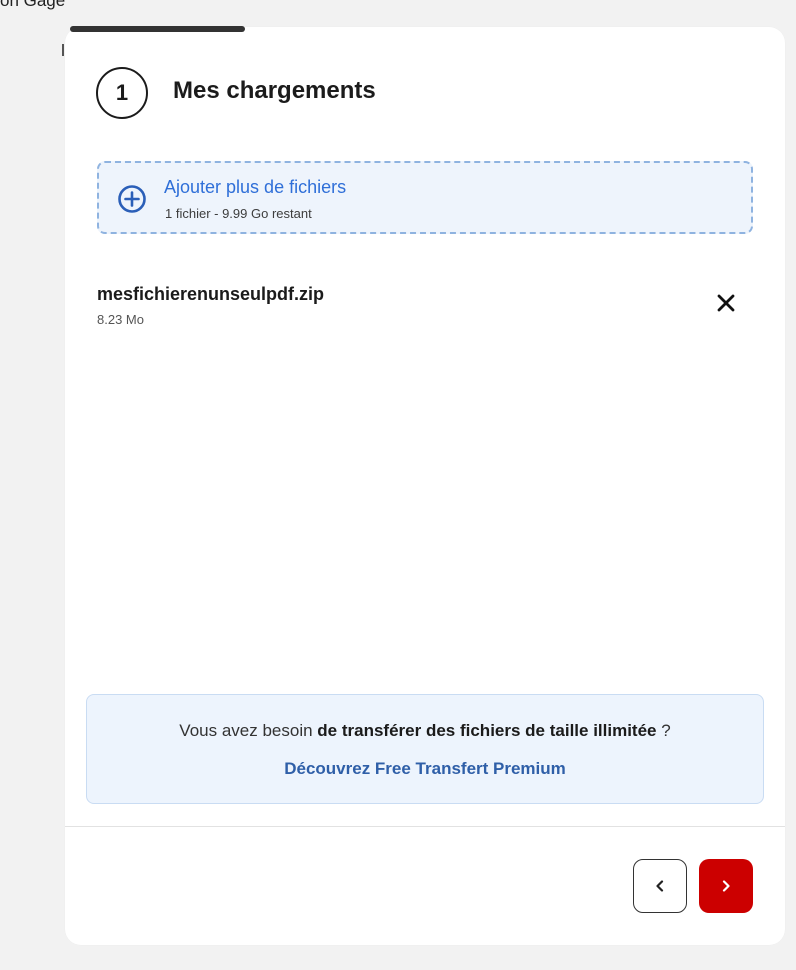 The width and height of the screenshot is (796, 970). What do you see at coordinates (157, 29) in the screenshot?
I see `step-progress-bar` at bounding box center [157, 29].